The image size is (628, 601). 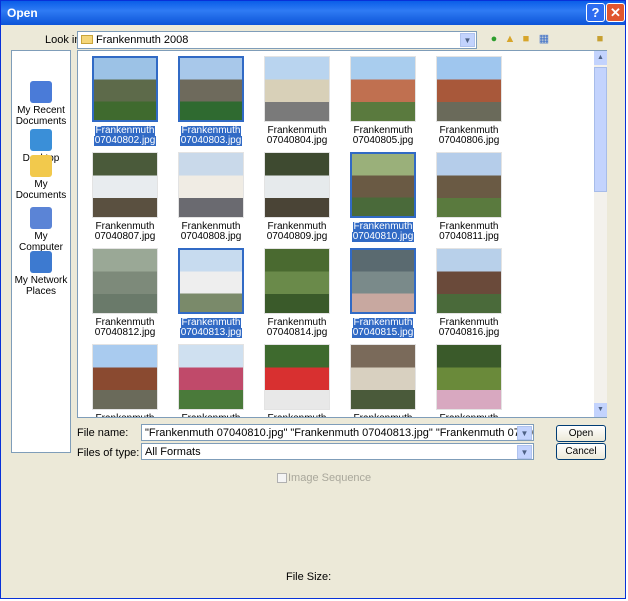 I want to click on folder-icon, so click(x=87, y=39).